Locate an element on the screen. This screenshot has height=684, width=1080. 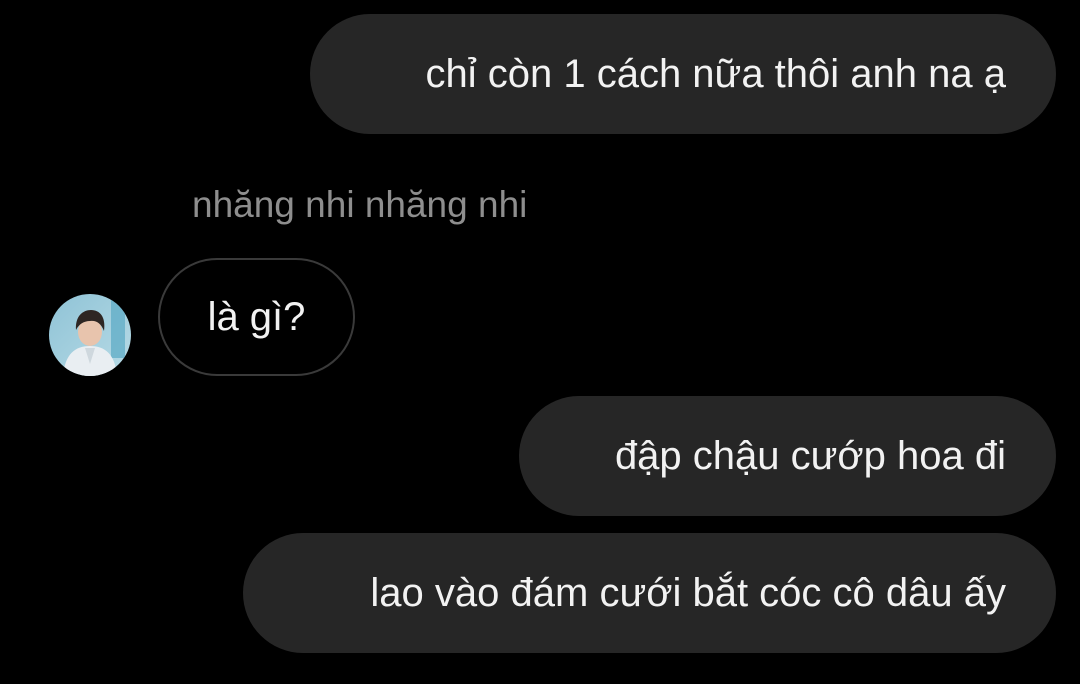
message-text: là gì? is located at coordinates (256, 316).